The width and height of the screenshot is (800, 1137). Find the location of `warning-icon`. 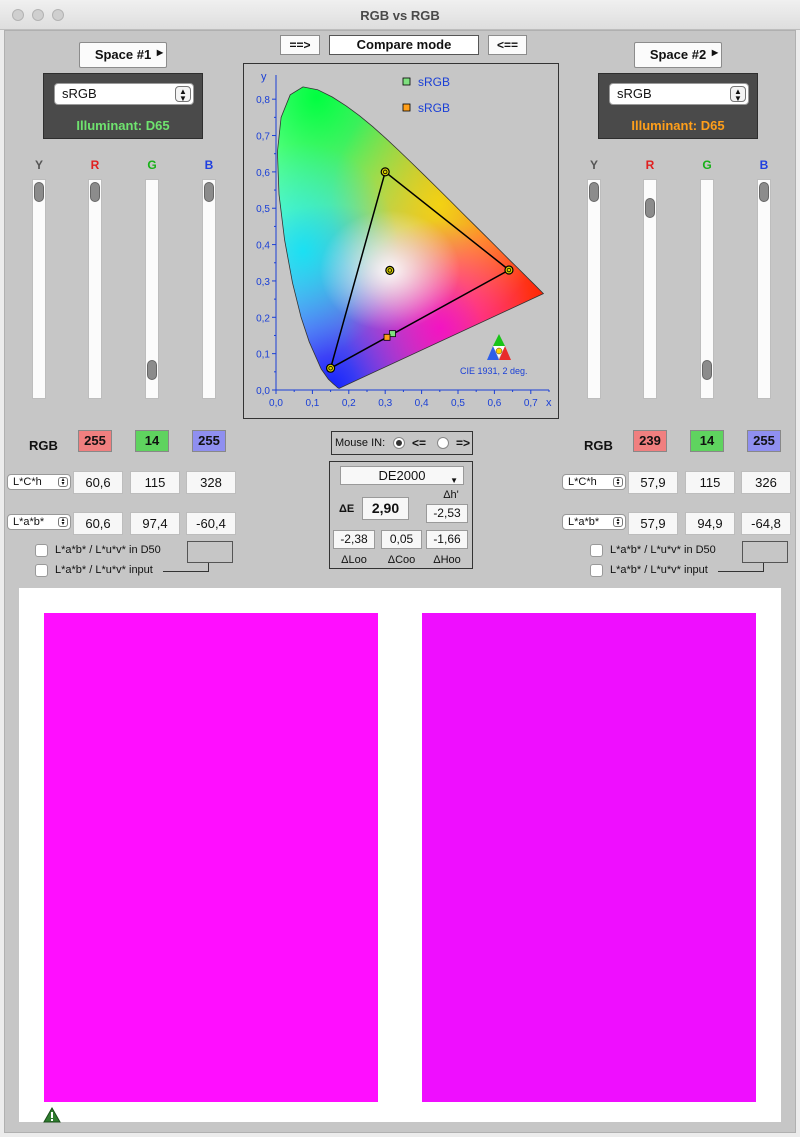

warning-icon is located at coordinates (52, 1115).